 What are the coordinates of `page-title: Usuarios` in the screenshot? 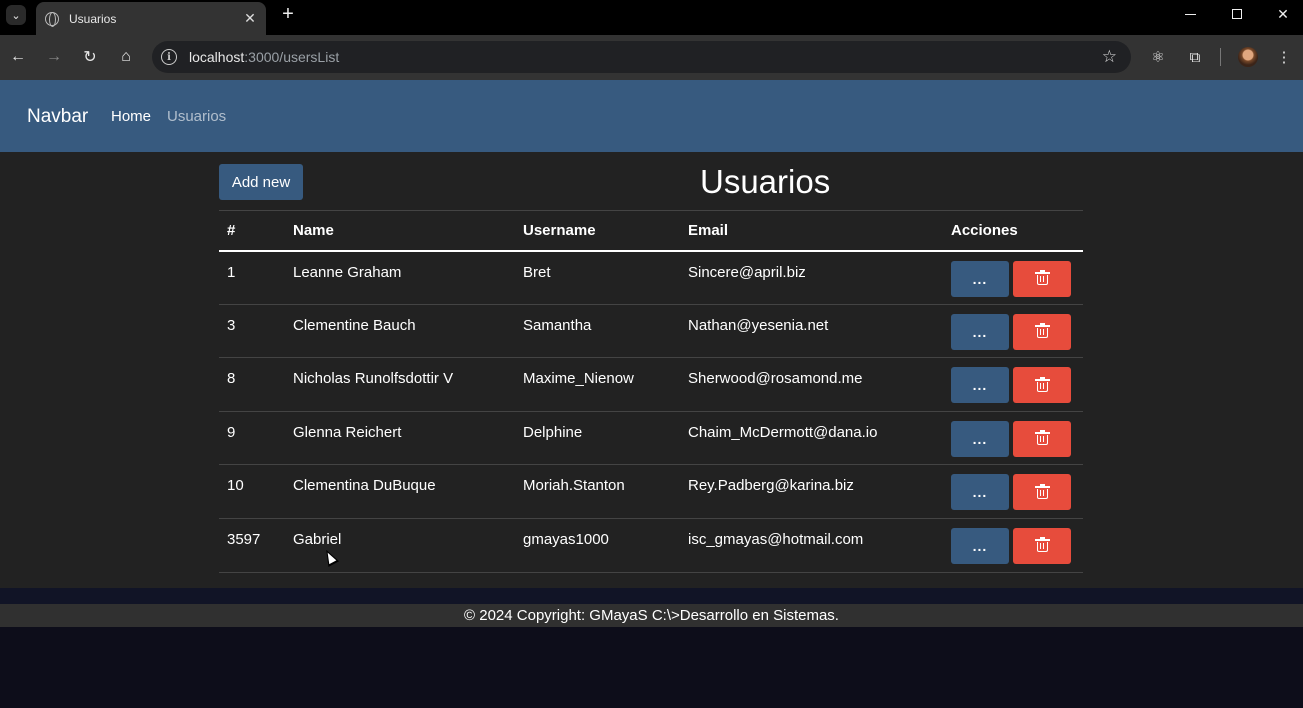 It's located at (765, 181).